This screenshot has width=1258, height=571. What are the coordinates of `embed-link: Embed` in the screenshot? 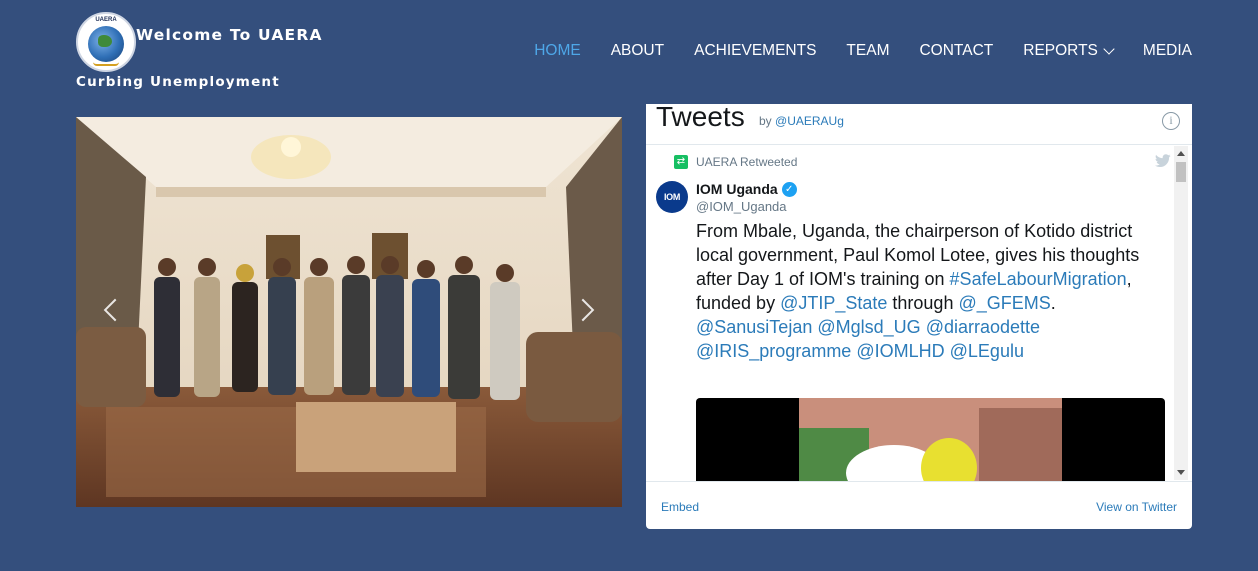 It's located at (680, 507).